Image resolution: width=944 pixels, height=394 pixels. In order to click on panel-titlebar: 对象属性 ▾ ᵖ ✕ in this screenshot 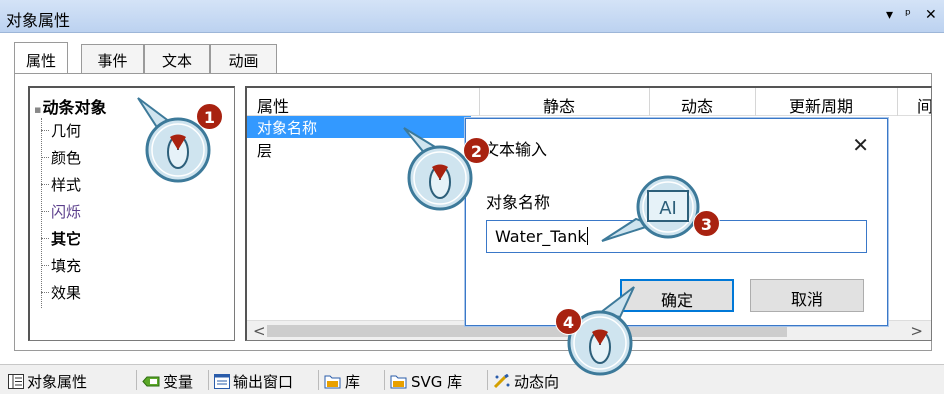, I will do `click(472, 16)`.